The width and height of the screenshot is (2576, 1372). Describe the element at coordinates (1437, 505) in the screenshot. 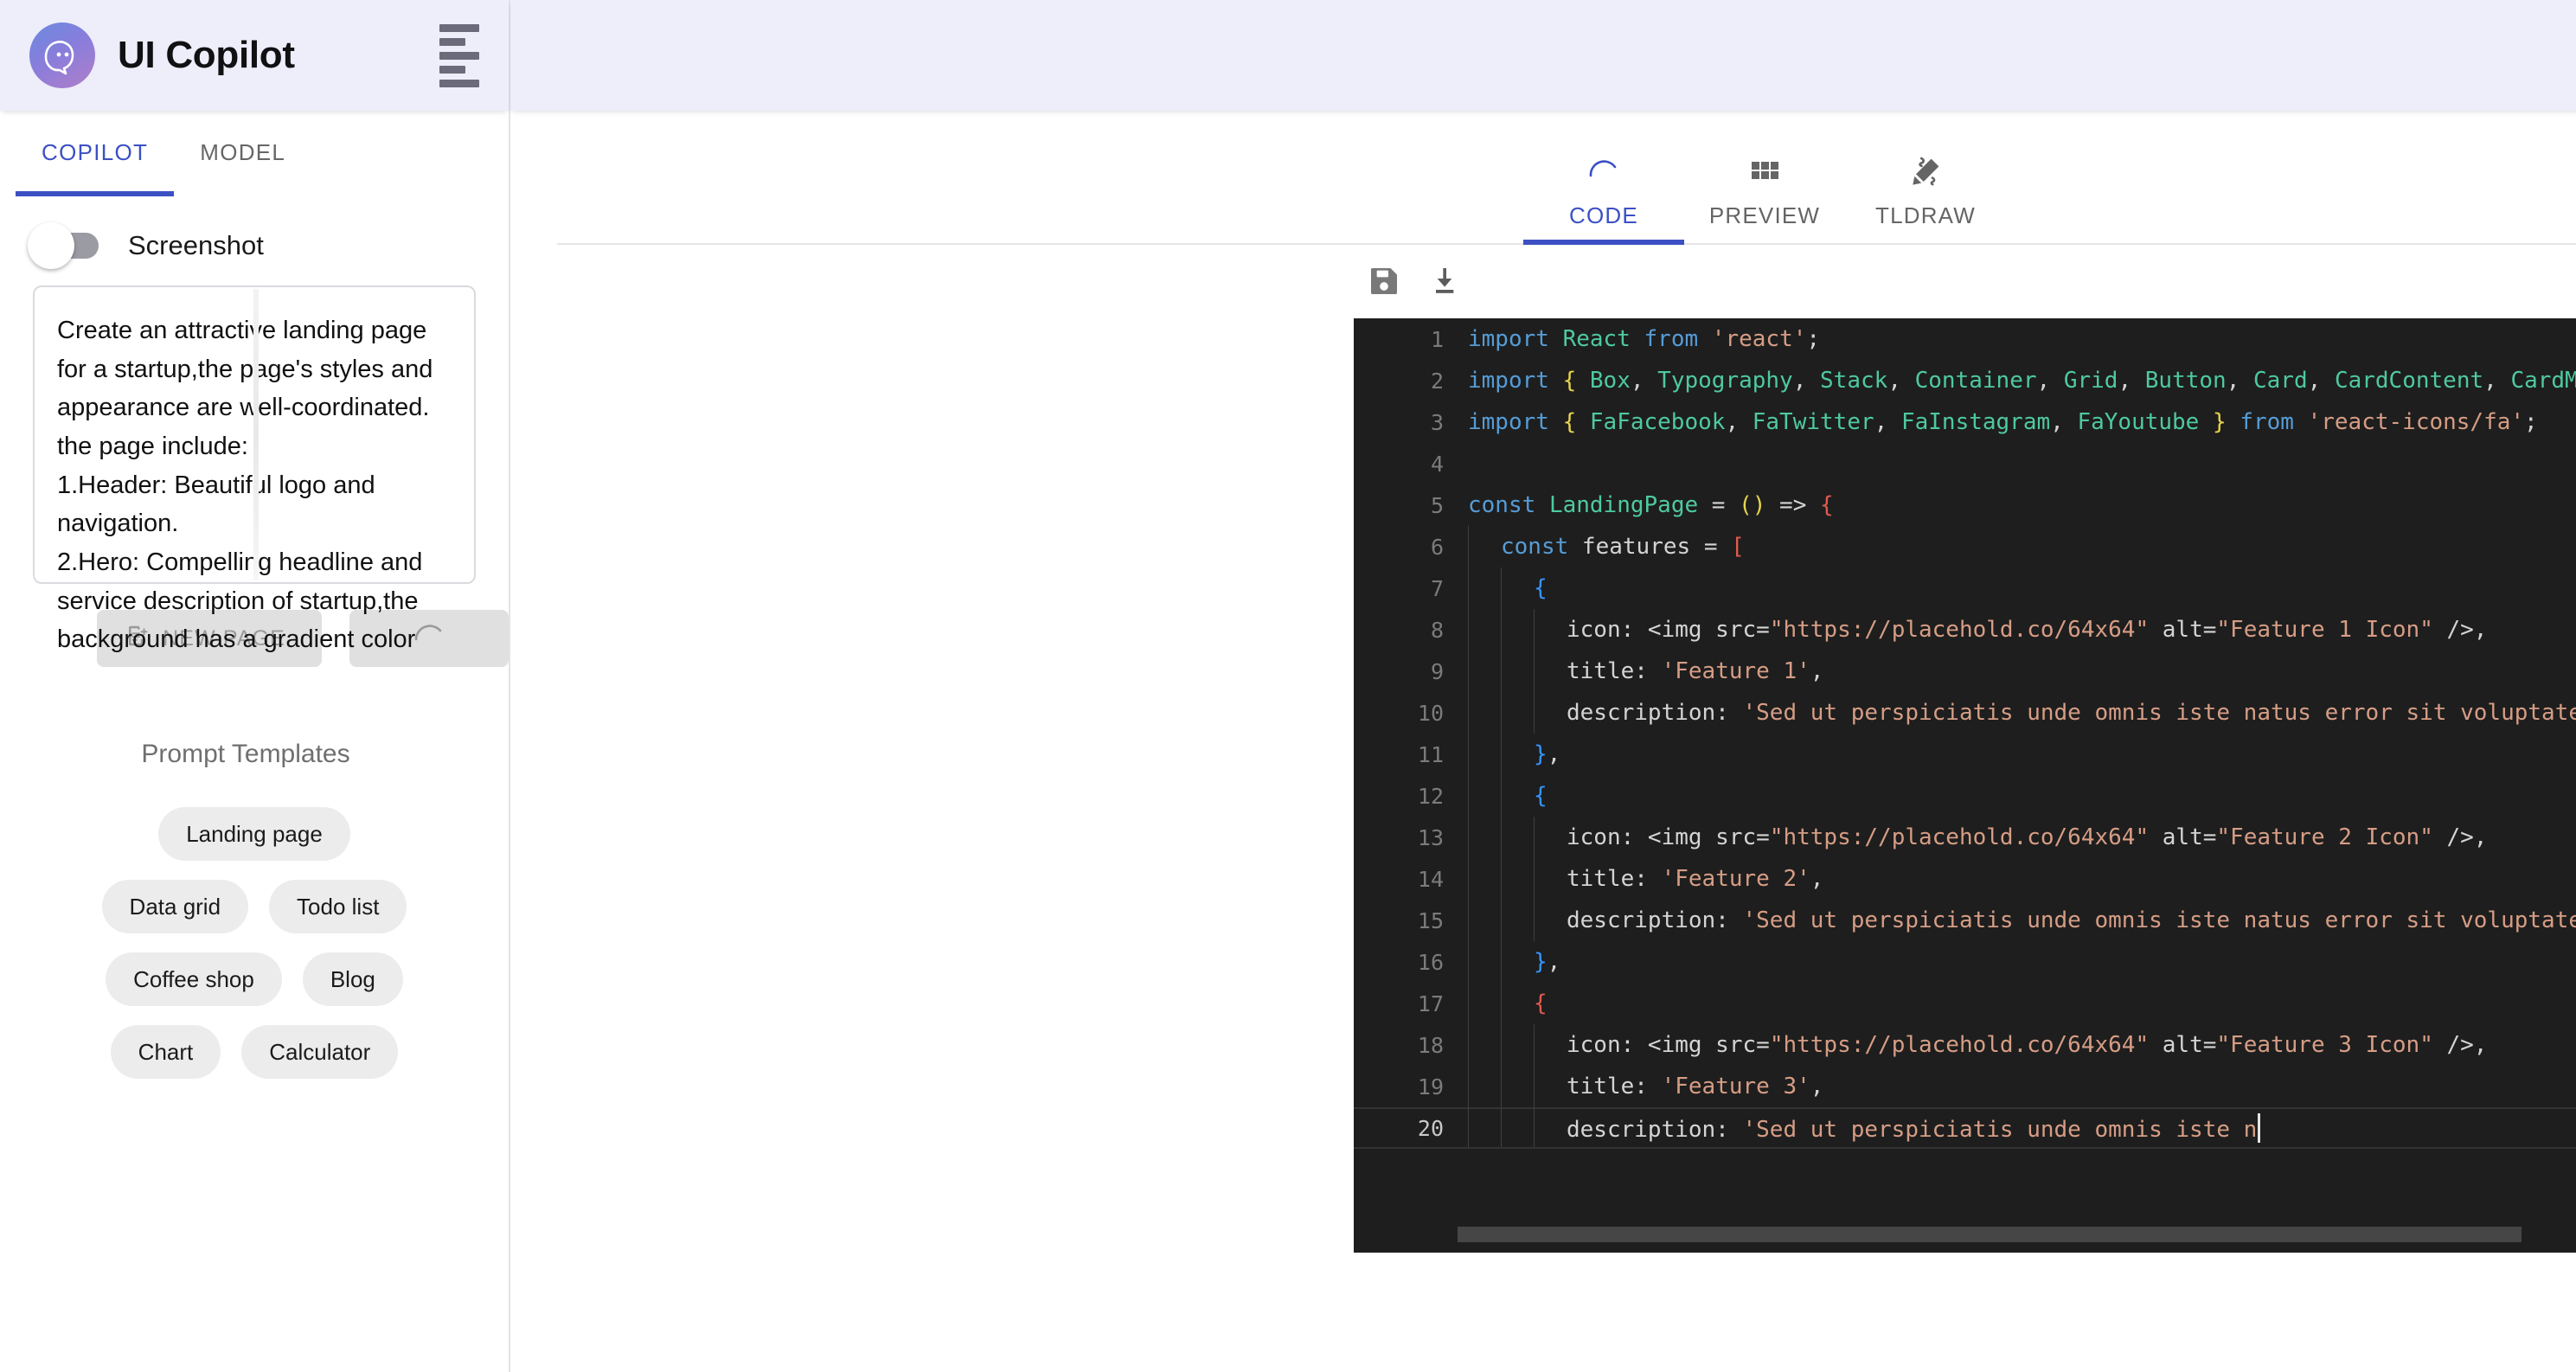

I see `line-number: 5` at that location.